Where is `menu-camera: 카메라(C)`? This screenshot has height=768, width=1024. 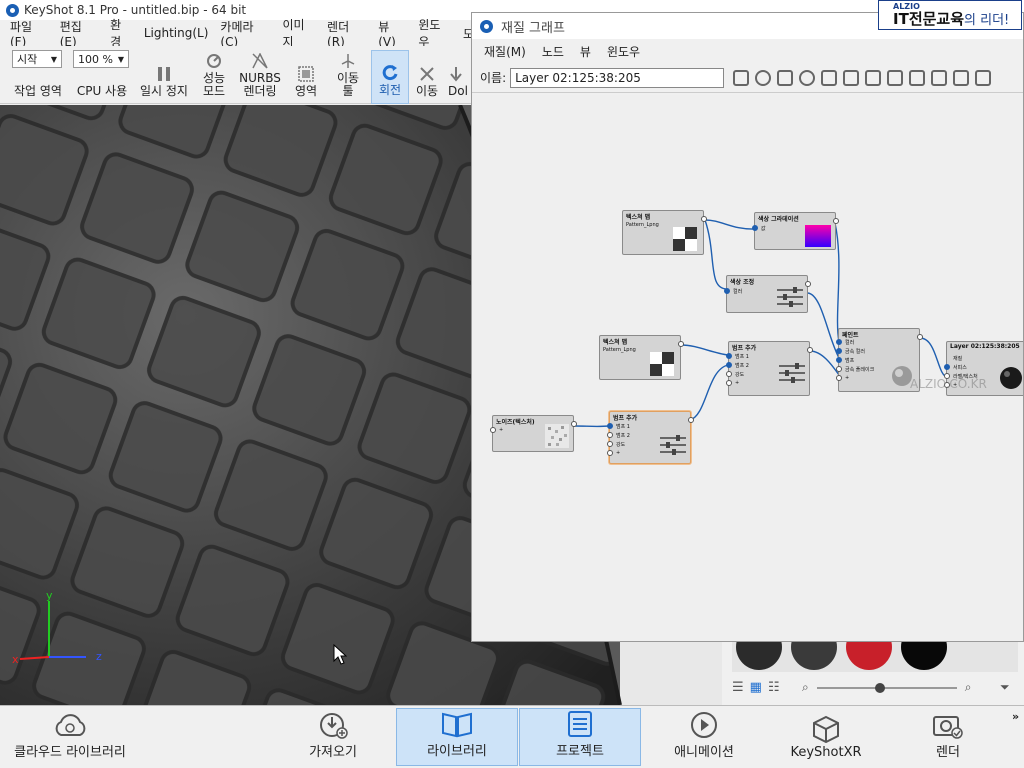 menu-camera: 카메라(C) is located at coordinates (245, 33).